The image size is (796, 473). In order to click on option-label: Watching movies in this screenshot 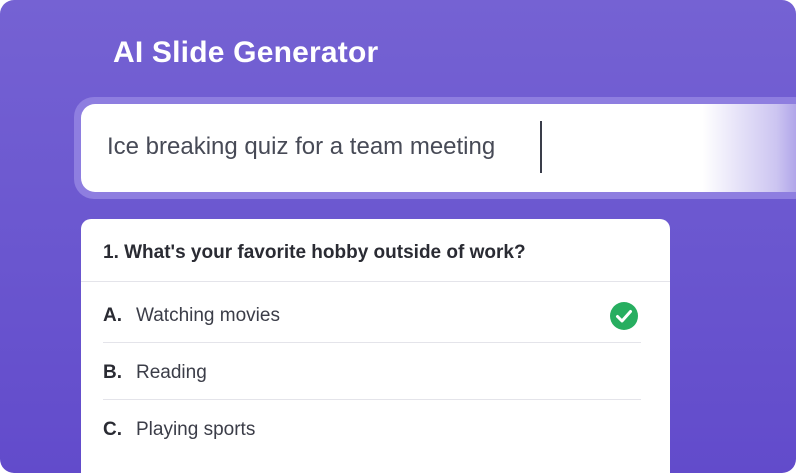, I will do `click(208, 315)`.